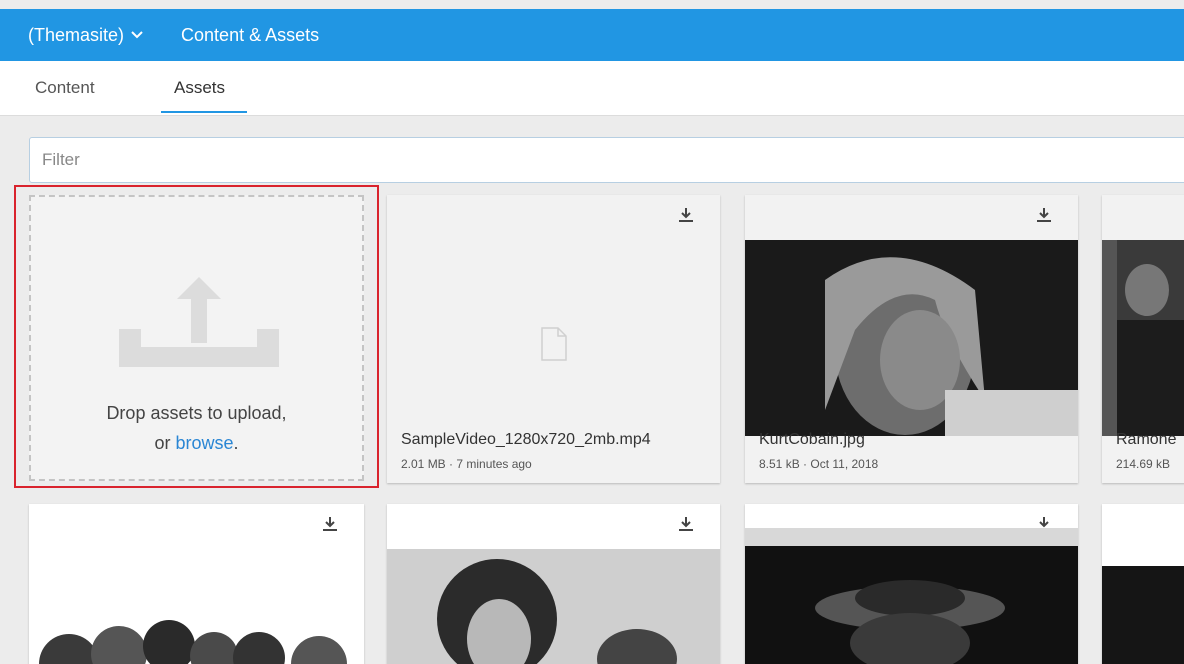 The width and height of the screenshot is (1184, 664). Describe the element at coordinates (204, 112) in the screenshot. I see `active-tab-indicator` at that location.